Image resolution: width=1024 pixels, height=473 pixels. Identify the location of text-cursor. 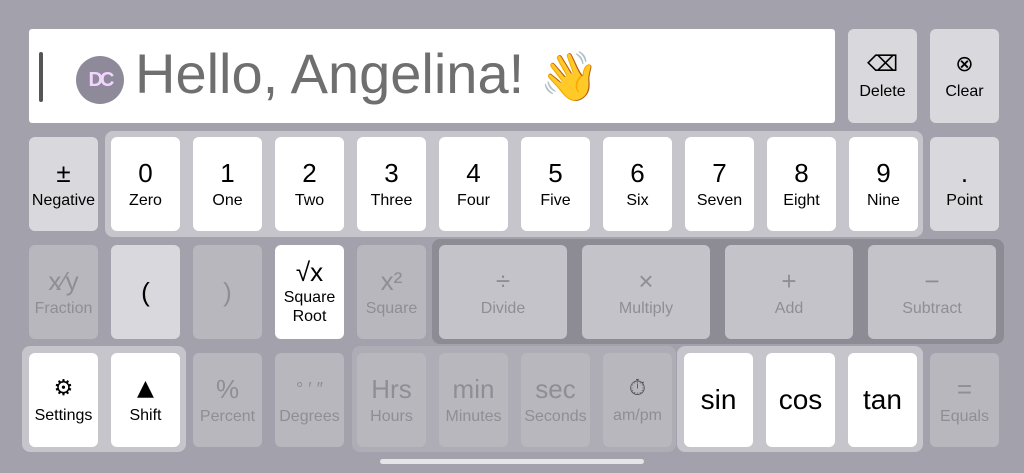
(41, 77).